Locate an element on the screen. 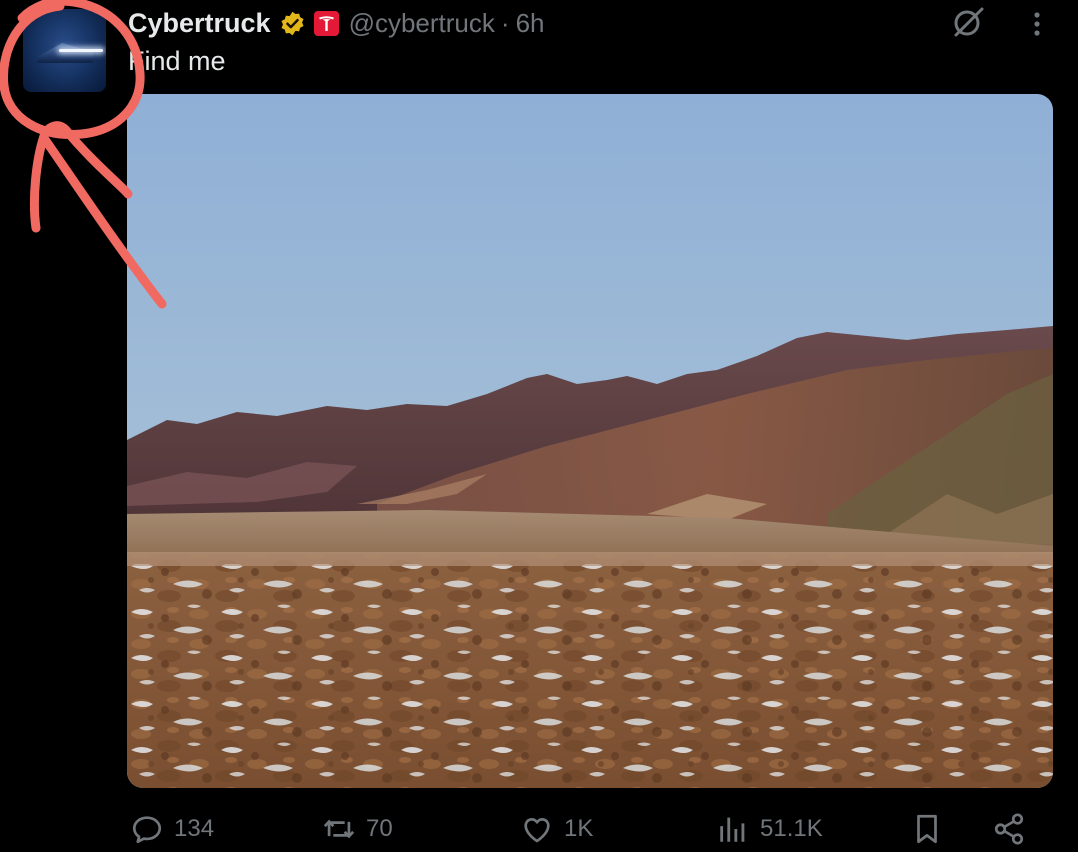 Image resolution: width=1078 pixels, height=852 pixels. repost-icon is located at coordinates (339, 829).